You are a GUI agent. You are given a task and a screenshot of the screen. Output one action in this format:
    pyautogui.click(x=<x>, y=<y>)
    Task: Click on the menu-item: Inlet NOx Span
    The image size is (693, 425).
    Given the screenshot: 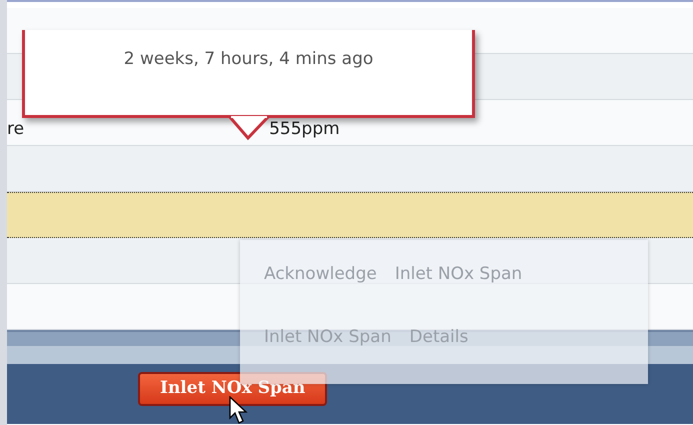 What is the action you would take?
    pyautogui.click(x=458, y=293)
    